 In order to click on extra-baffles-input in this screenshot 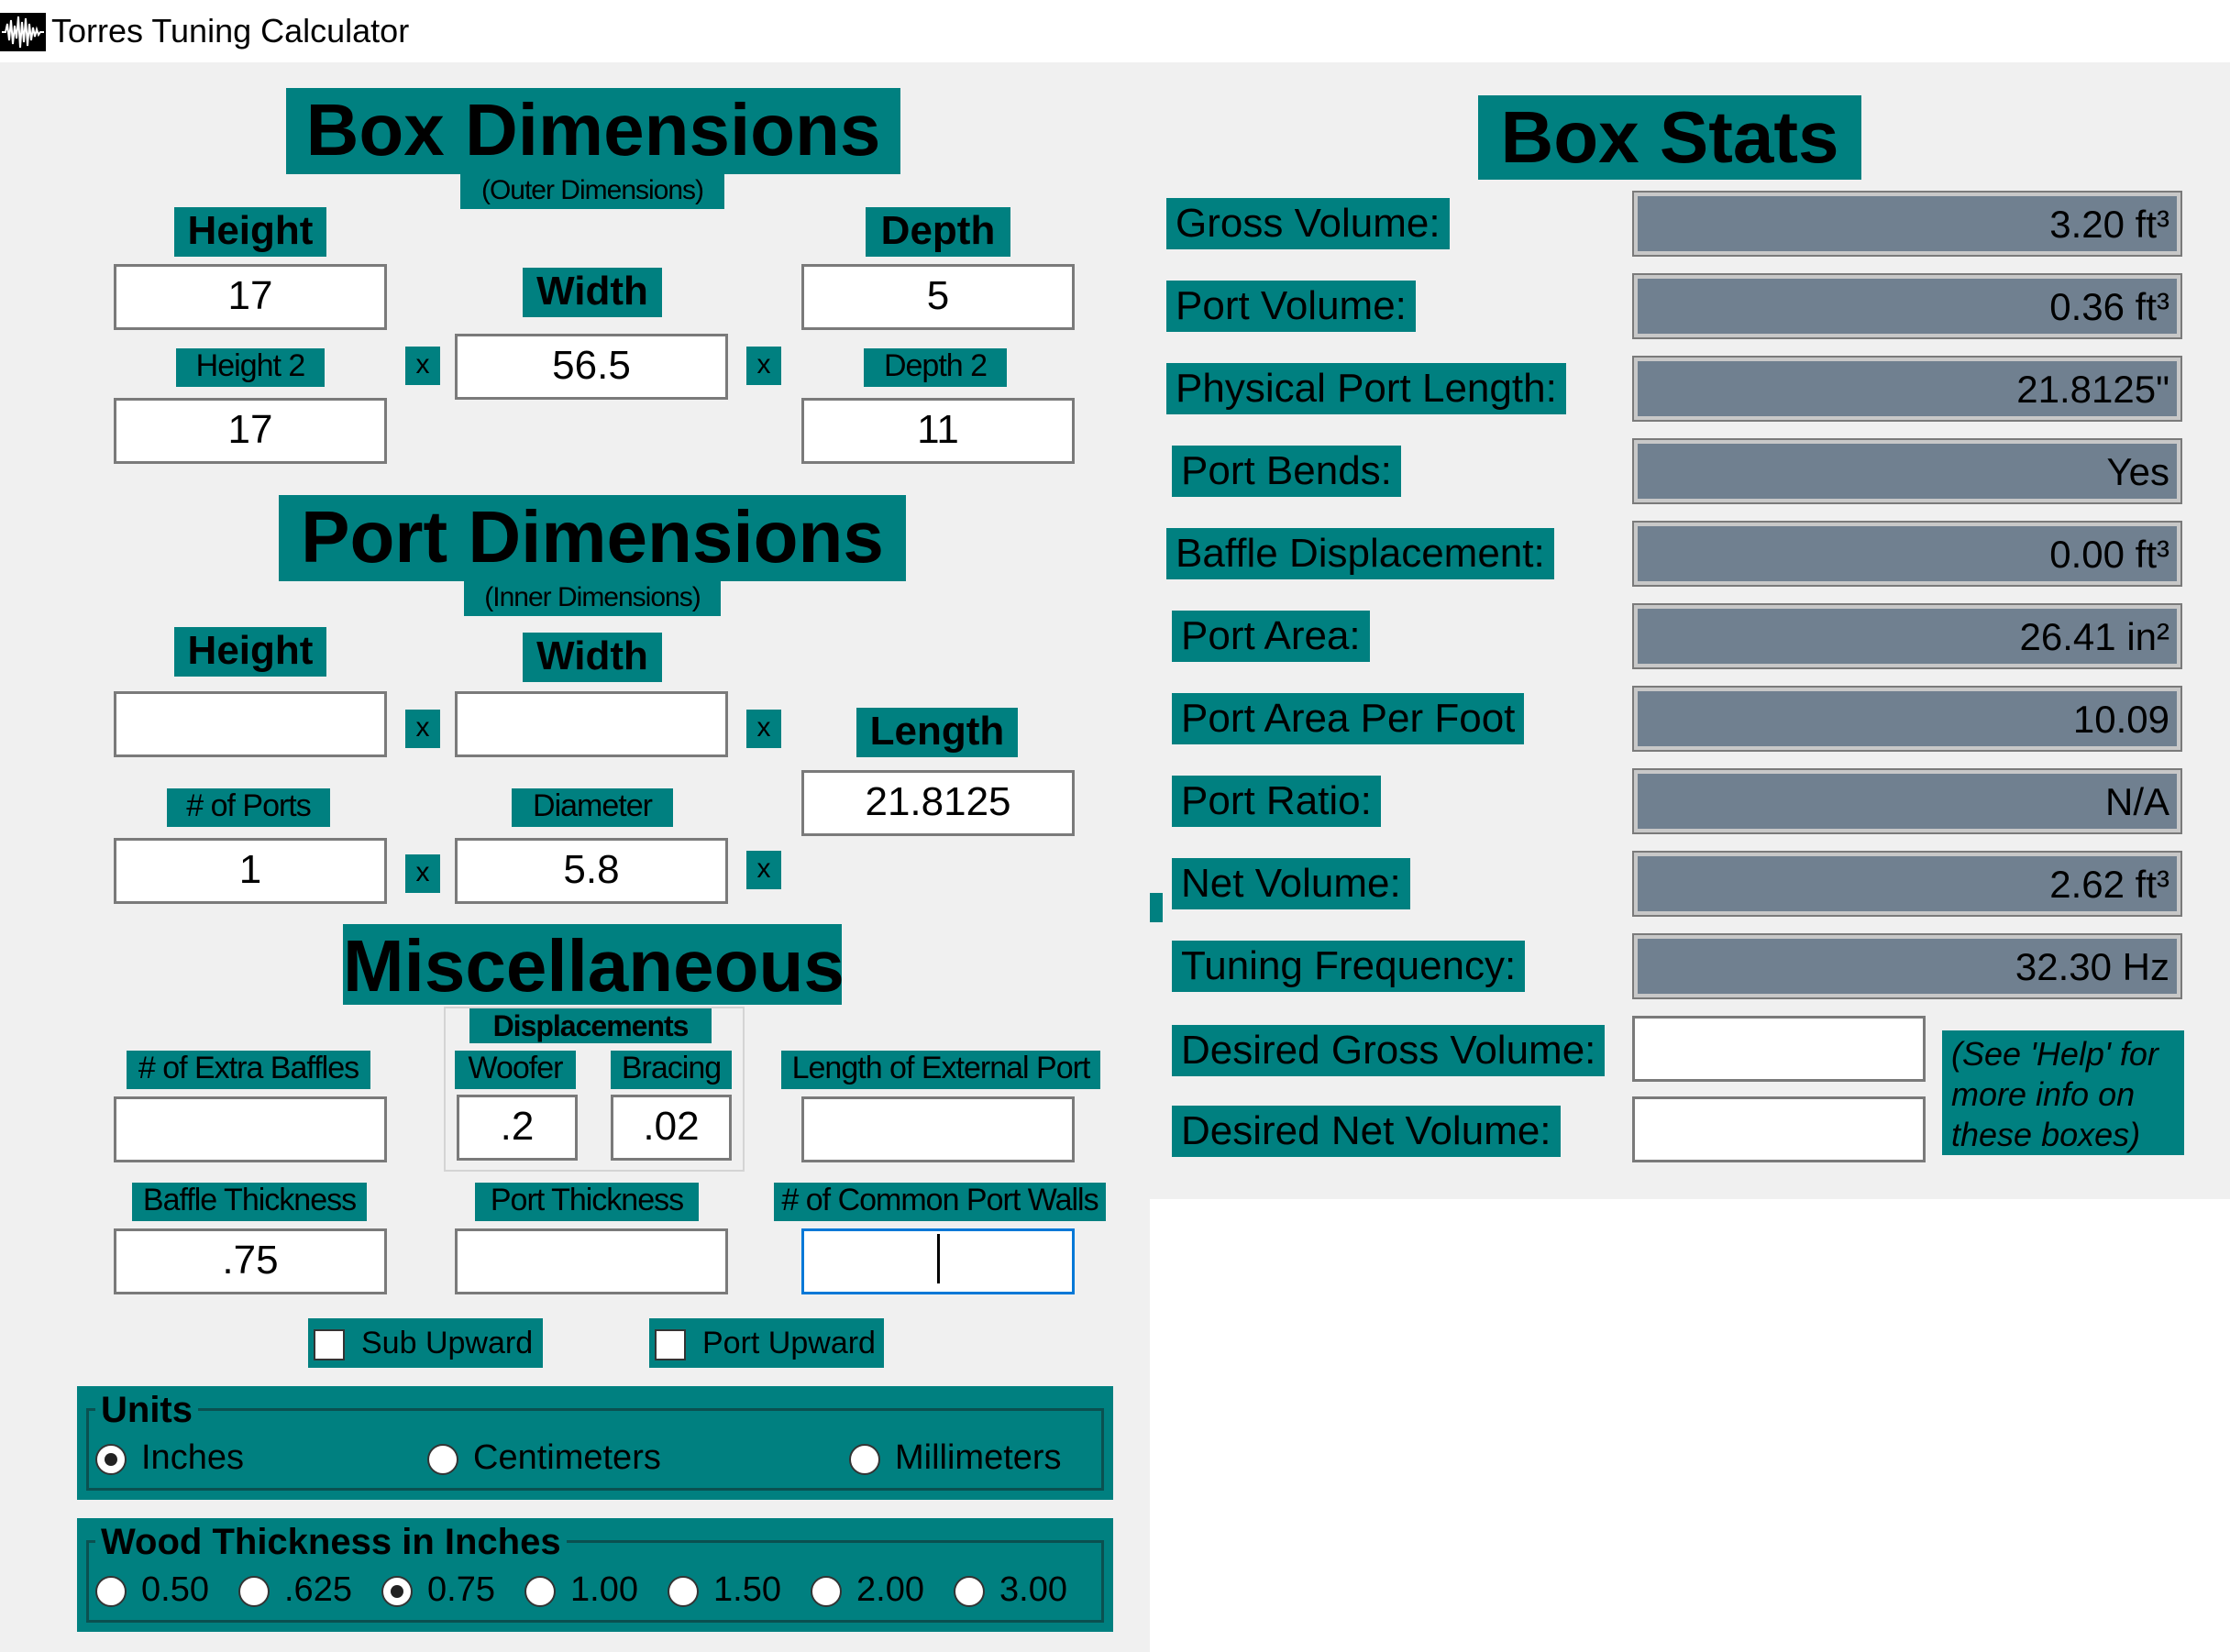, I will do `click(250, 1129)`.